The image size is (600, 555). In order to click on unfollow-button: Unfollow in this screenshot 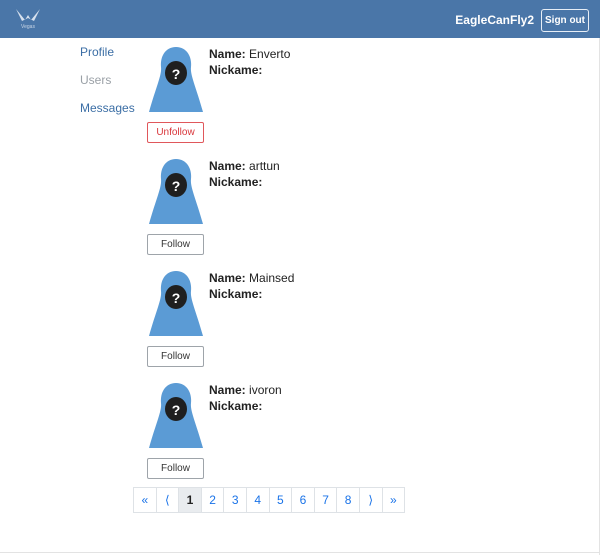, I will do `click(175, 132)`.